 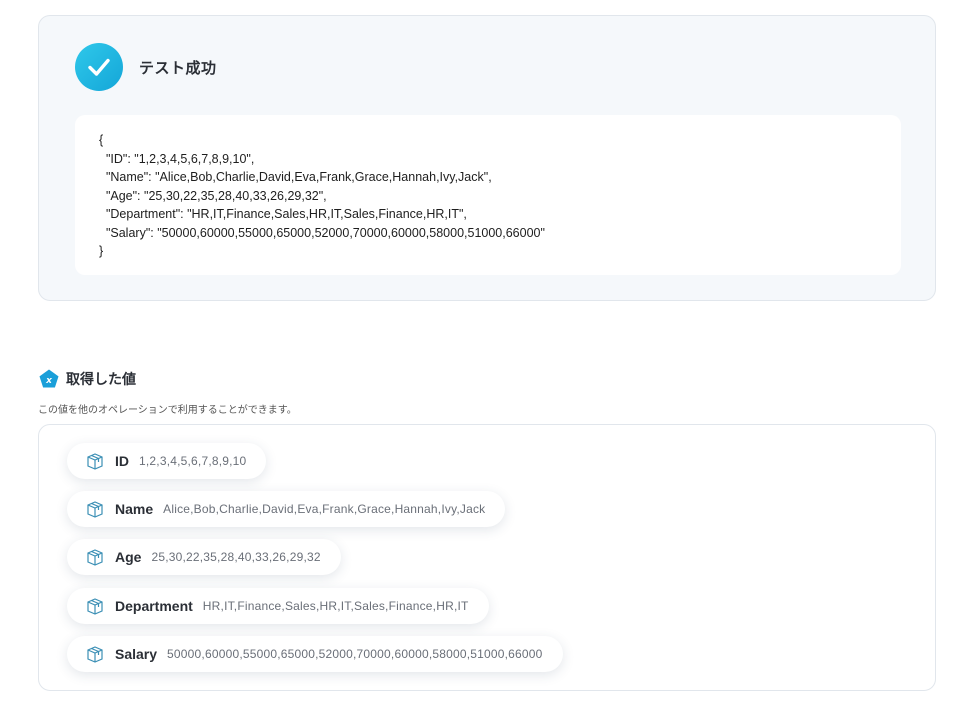 What do you see at coordinates (134, 509) in the screenshot?
I see `value-key: Name` at bounding box center [134, 509].